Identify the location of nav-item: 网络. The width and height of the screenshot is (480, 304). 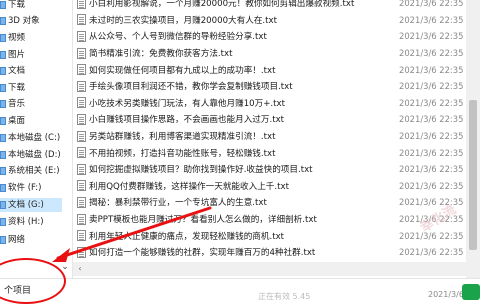
(12, 240).